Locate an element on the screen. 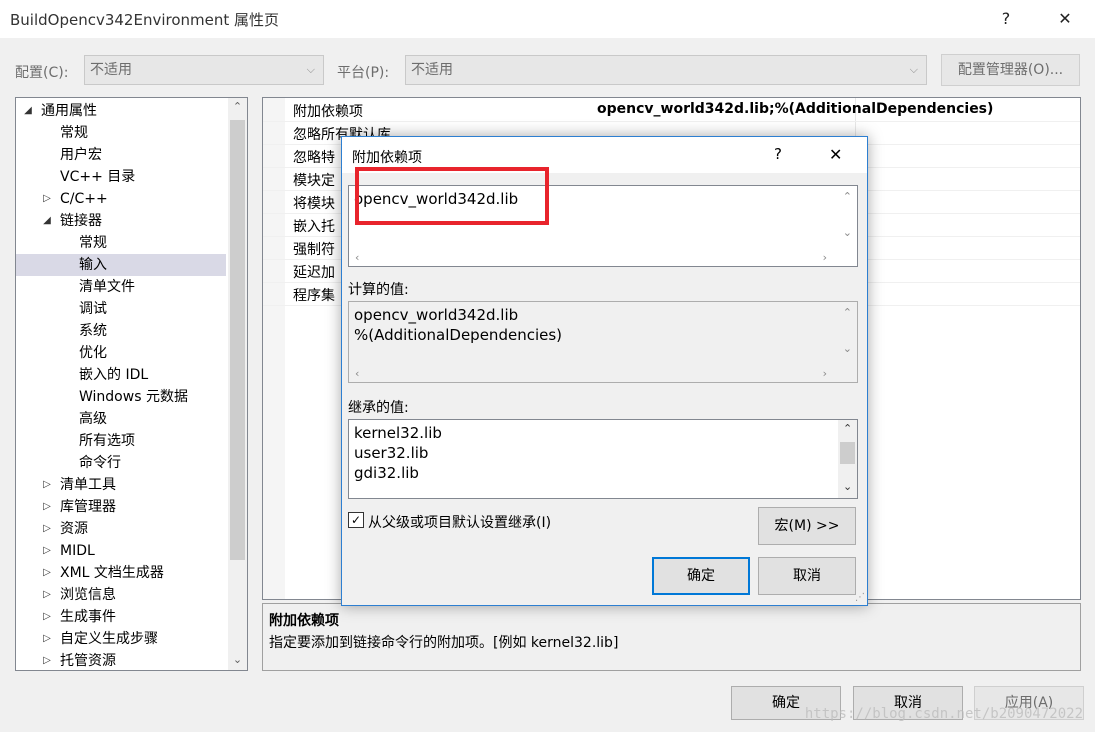 The height and width of the screenshot is (732, 1095). tree-item: ▷ 库管理器 is located at coordinates (121, 507).